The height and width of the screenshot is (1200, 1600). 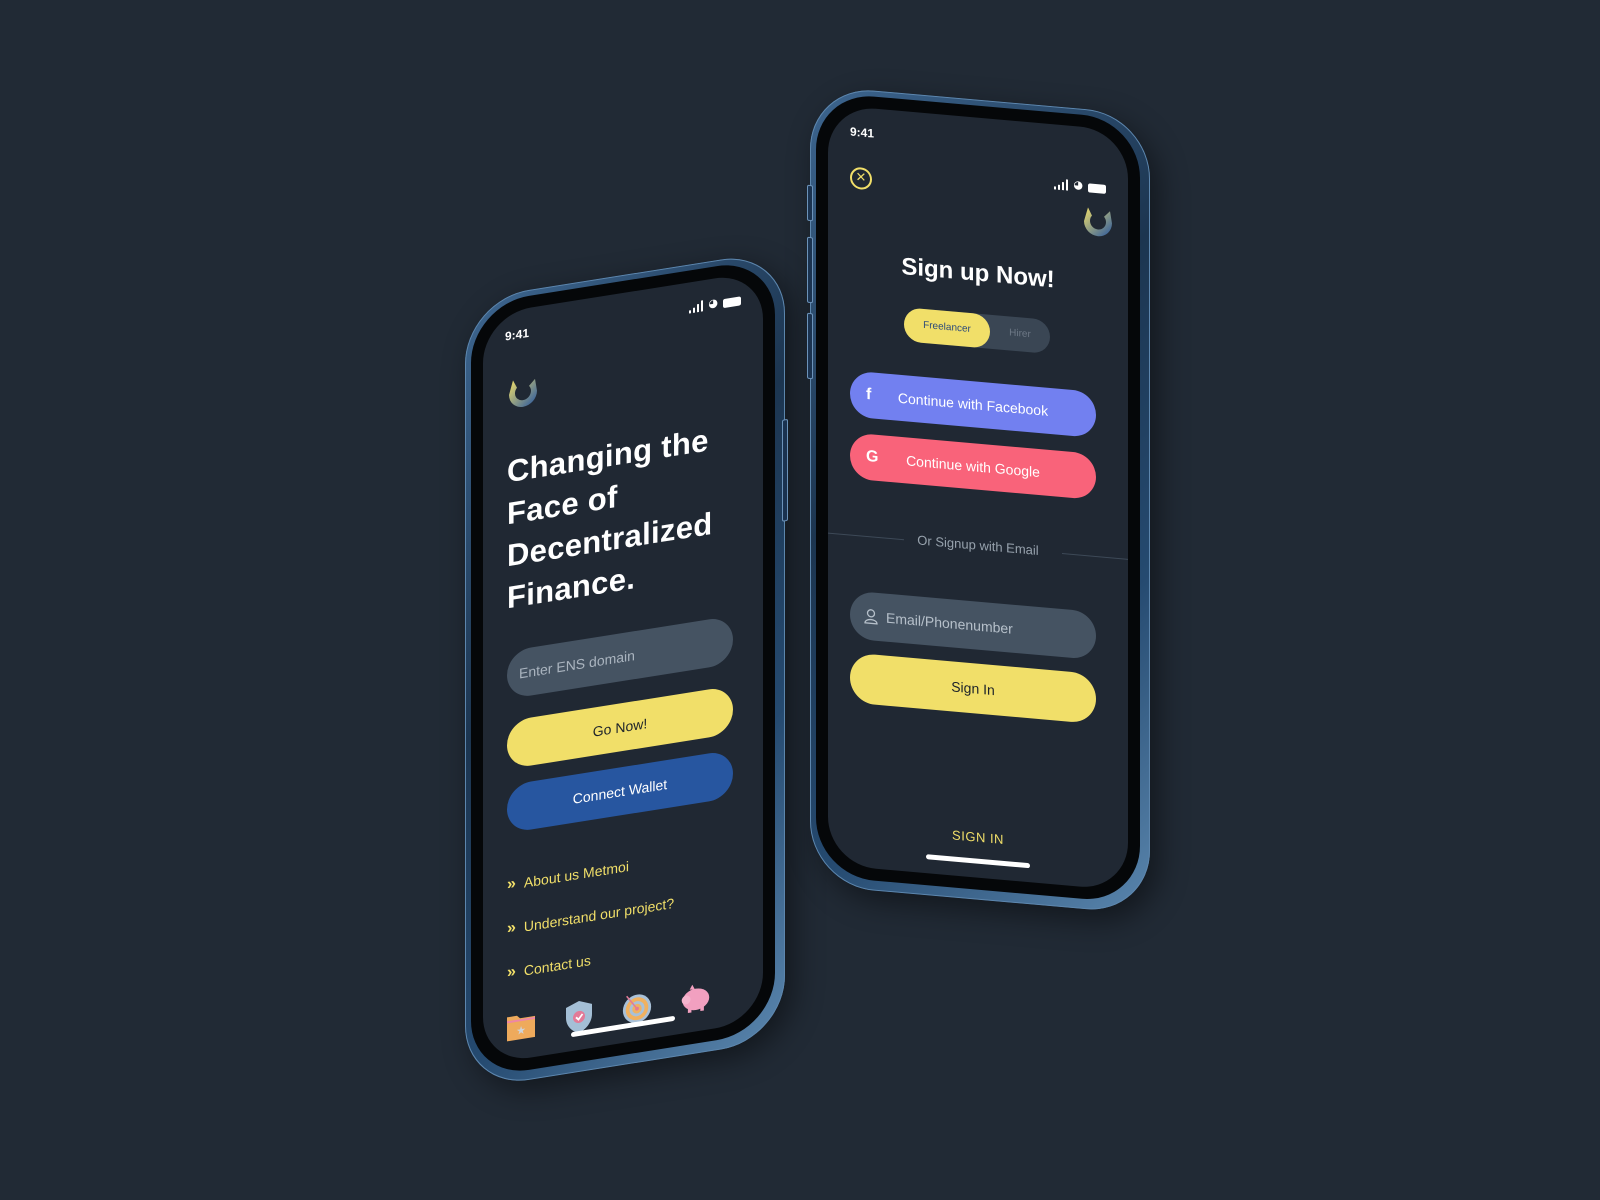 I want to click on sign-in-button: Sign In, so click(x=973, y=688).